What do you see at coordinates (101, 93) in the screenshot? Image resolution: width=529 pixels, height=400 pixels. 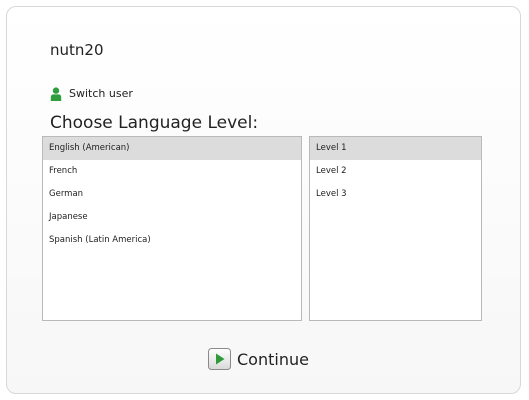 I see `switch-user-label: Switch user` at bounding box center [101, 93].